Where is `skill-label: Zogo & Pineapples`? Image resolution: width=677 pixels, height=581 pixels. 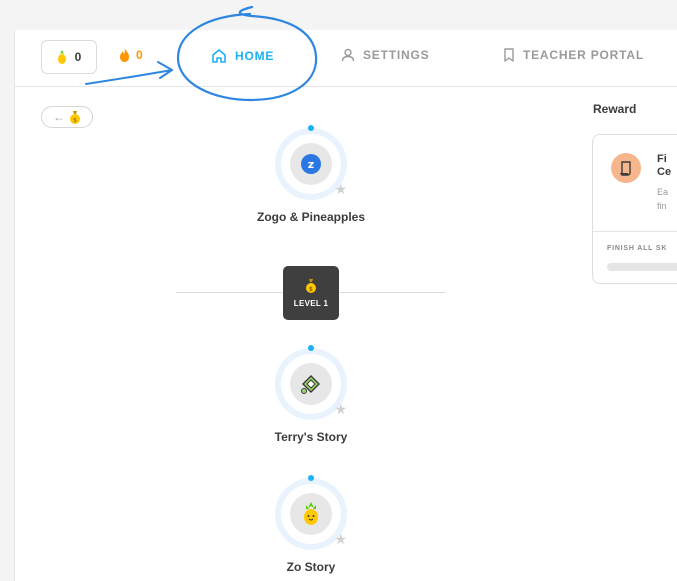
skill-label: Zogo & Pineapples is located at coordinates (310, 217).